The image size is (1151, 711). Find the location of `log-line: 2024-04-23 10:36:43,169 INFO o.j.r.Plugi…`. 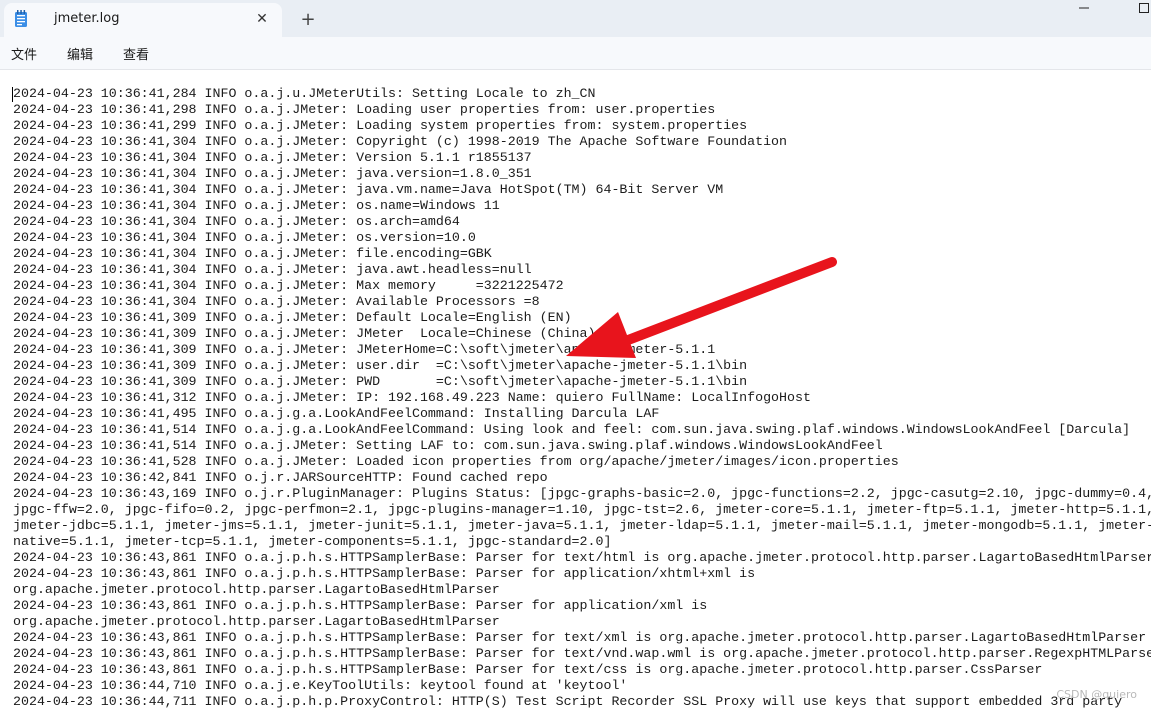

log-line: 2024-04-23 10:36:43,169 INFO o.j.r.Plugi… is located at coordinates (582, 493).